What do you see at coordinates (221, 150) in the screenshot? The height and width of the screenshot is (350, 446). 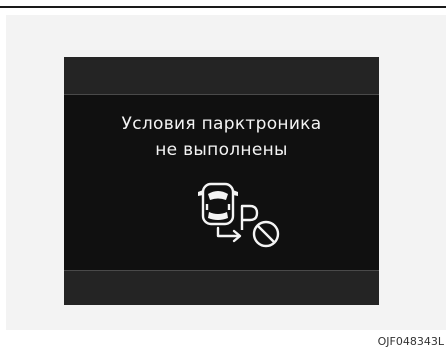 I see `message-line-2: не выполнены` at bounding box center [221, 150].